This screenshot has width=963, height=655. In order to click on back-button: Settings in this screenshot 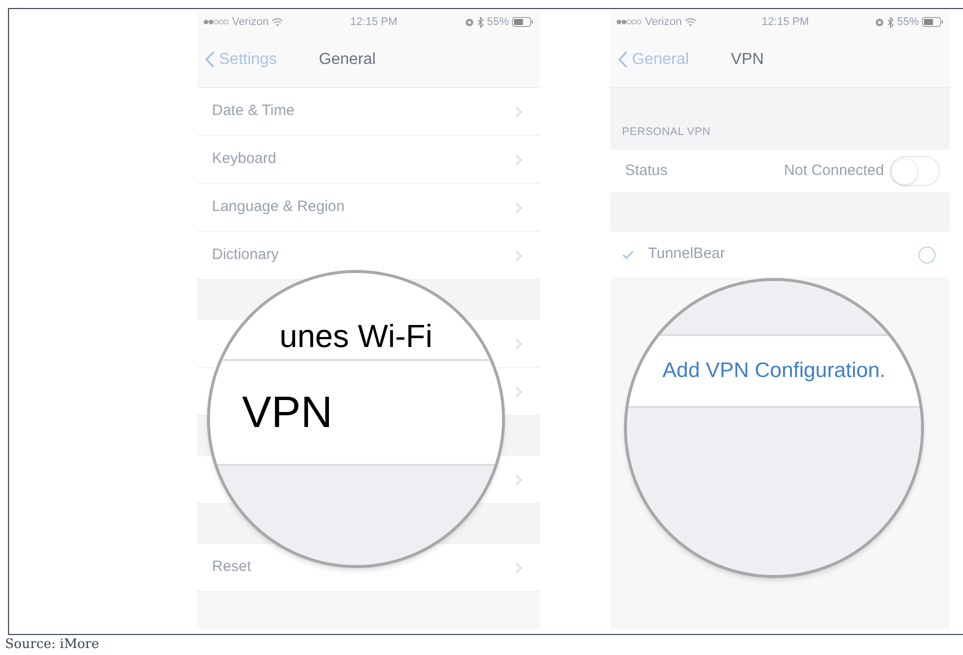, I will do `click(237, 60)`.